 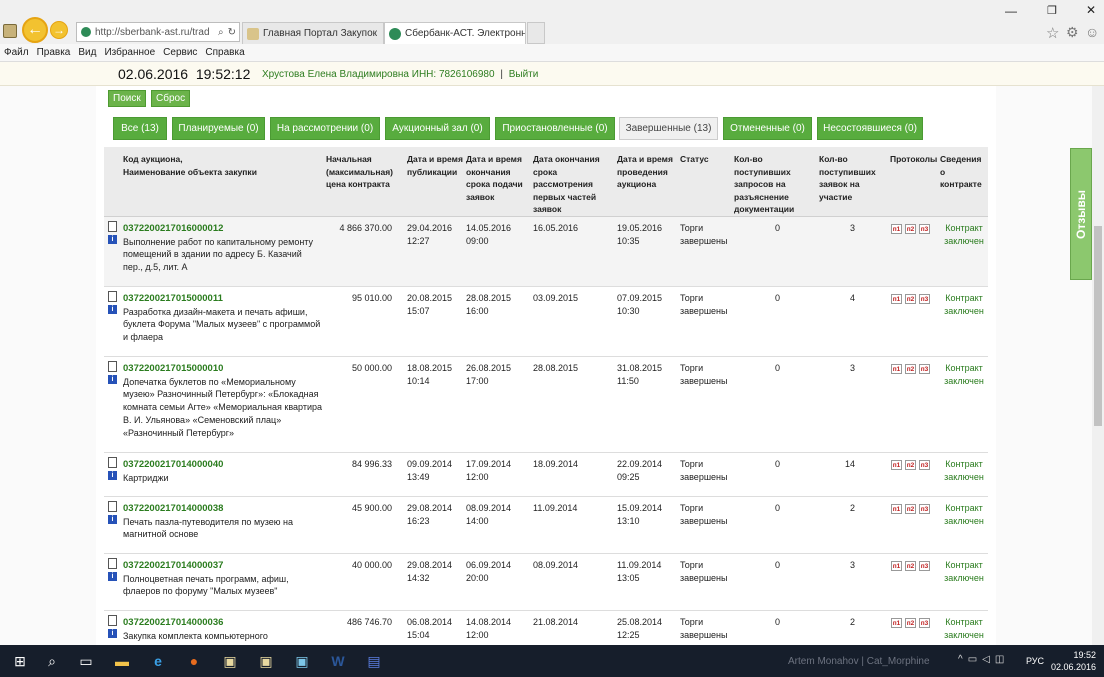 I want to click on menu-edit: Правка, so click(x=54, y=52).